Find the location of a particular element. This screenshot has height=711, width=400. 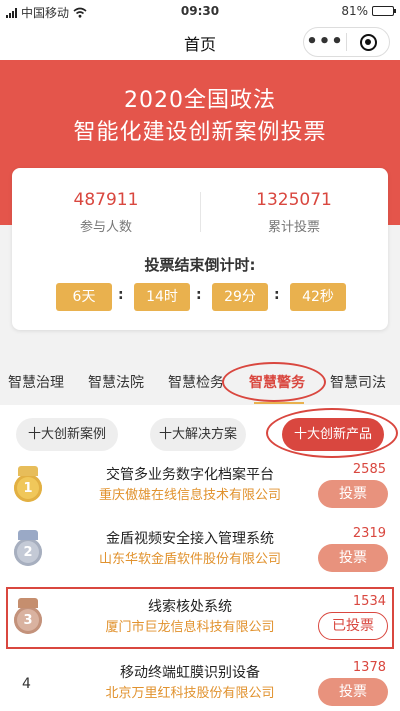

mini-program-capsule: ••• is located at coordinates (346, 42).